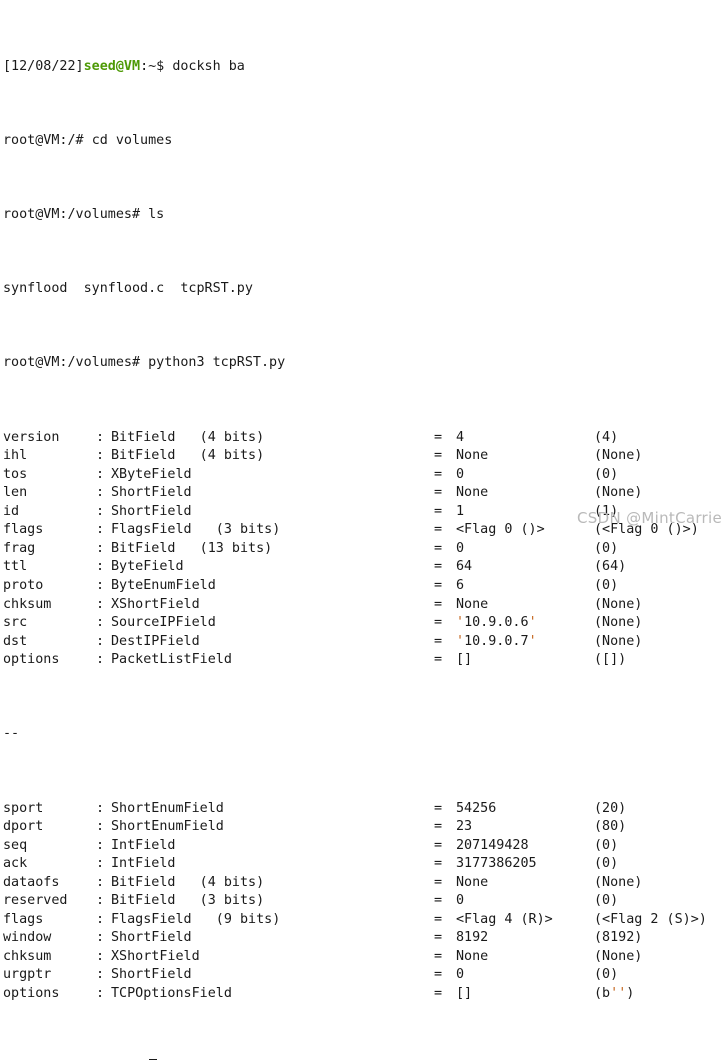 The image size is (728, 1060). I want to click on field-default: (4), so click(606, 437).